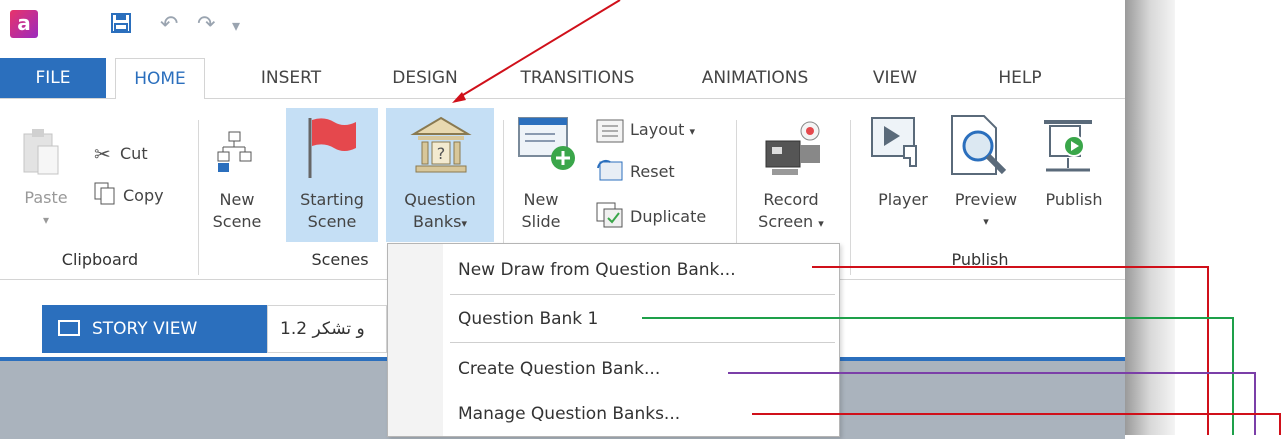 The width and height of the screenshot is (1288, 439). What do you see at coordinates (1016, 424) in the screenshot?
I see `callout-line-manage` at bounding box center [1016, 424].